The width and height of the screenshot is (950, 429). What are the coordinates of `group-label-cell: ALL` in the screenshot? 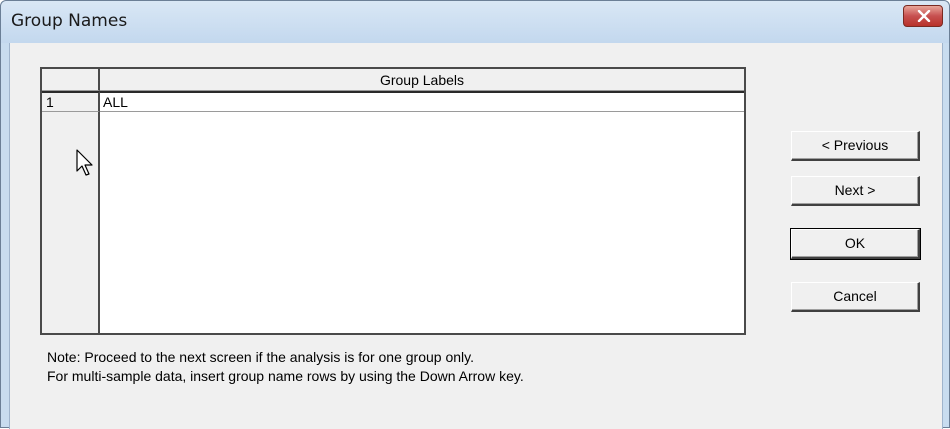 It's located at (422, 101).